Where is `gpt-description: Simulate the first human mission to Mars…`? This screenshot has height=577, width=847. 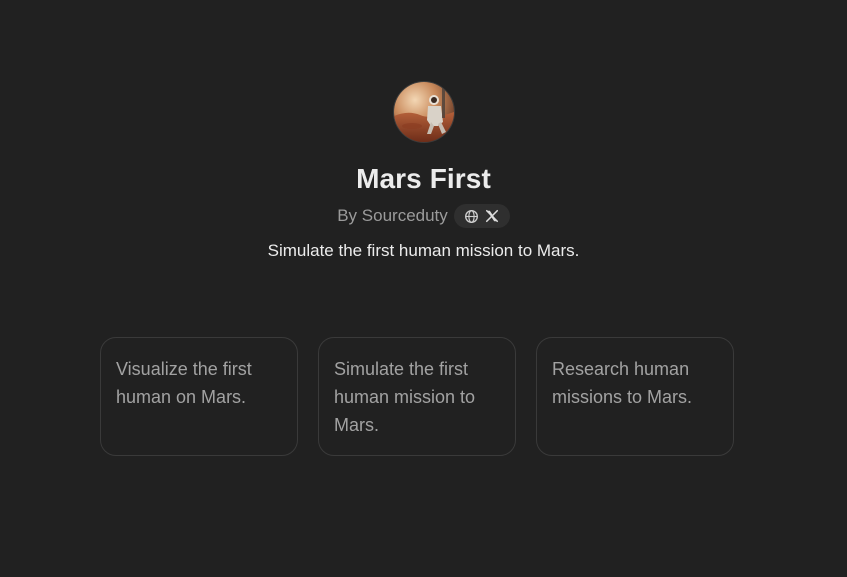
gpt-description: Simulate the first human mission to Mars… is located at coordinates (423, 250).